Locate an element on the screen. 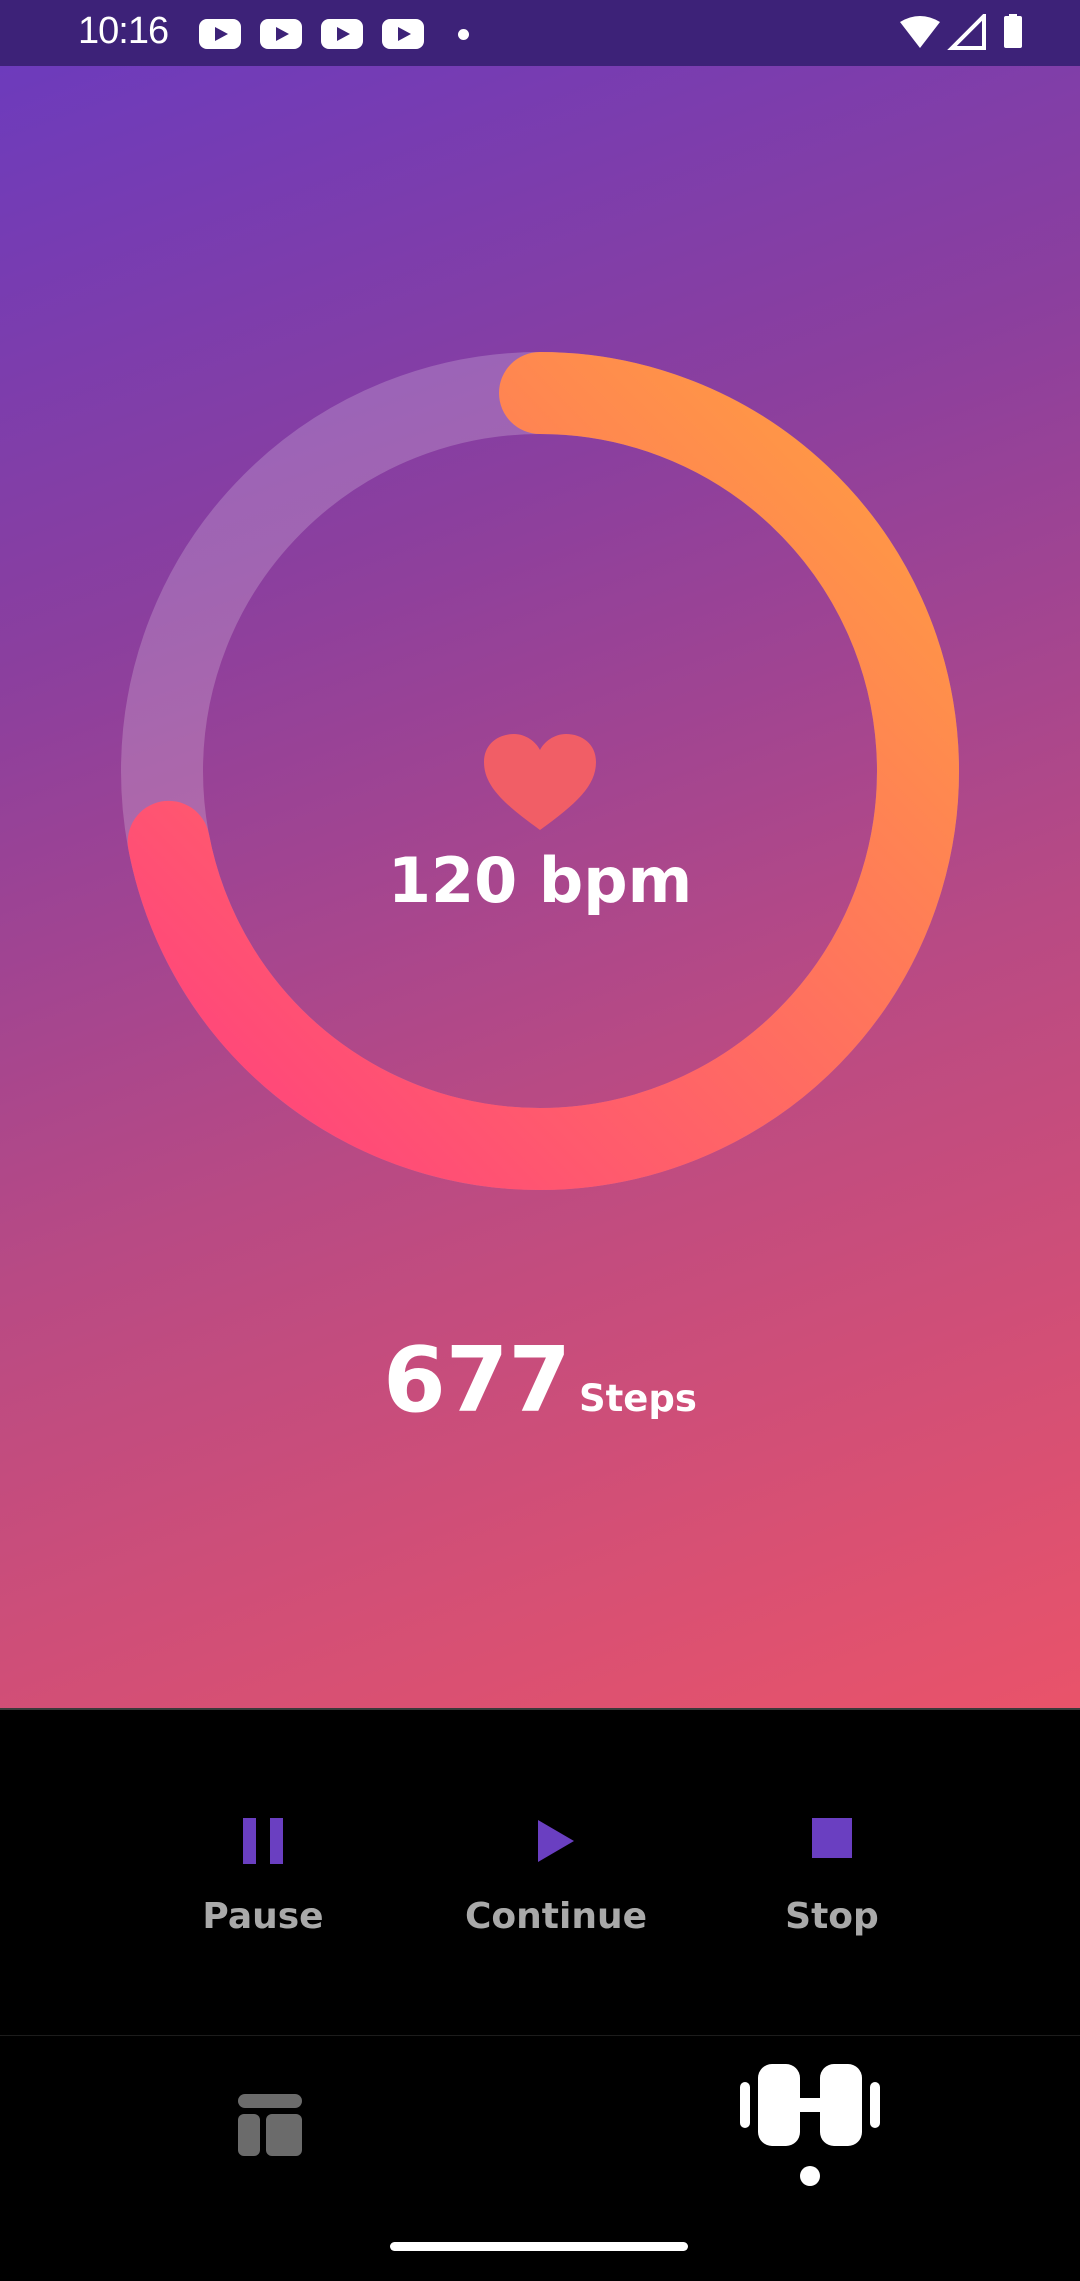  status-bar: 10:16 is located at coordinates (540, 33).